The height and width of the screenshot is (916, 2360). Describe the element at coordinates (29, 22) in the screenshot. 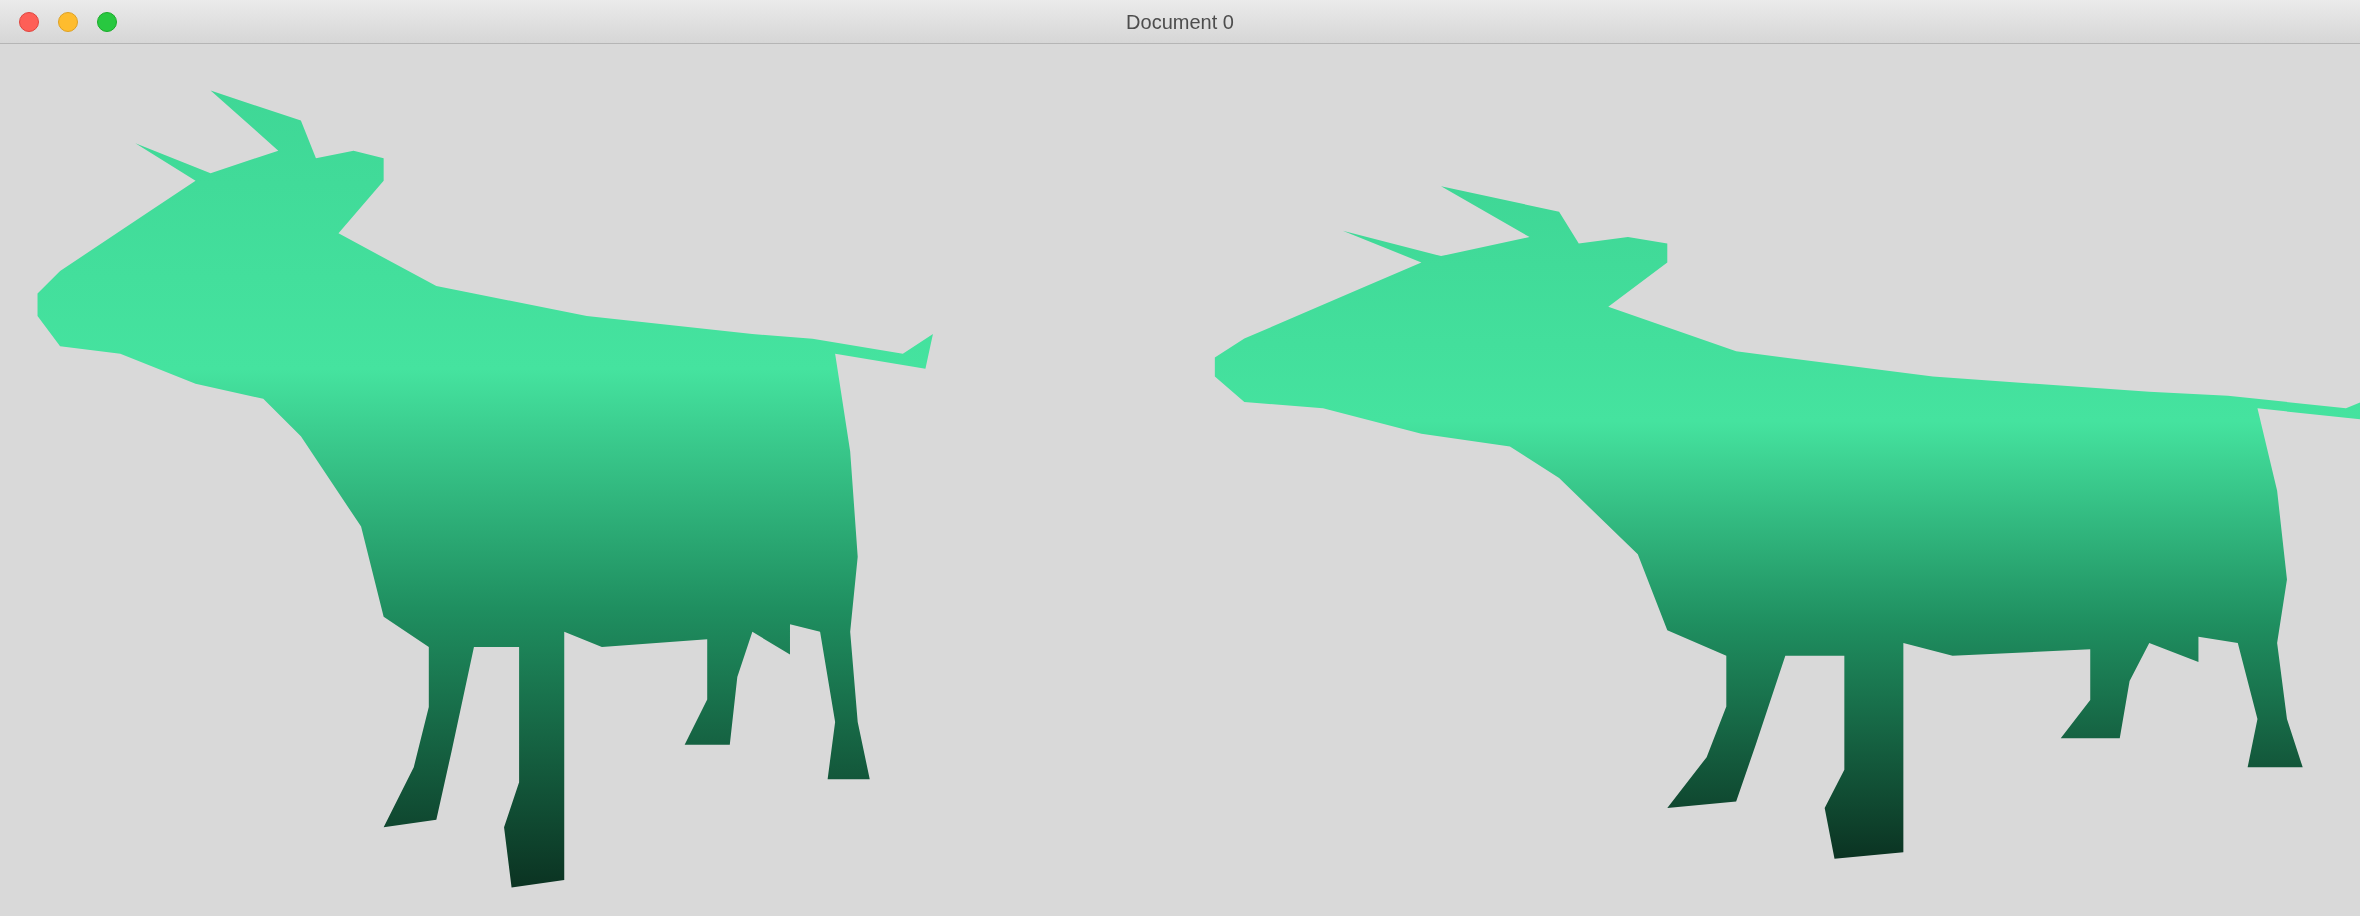

I see `close-button` at that location.